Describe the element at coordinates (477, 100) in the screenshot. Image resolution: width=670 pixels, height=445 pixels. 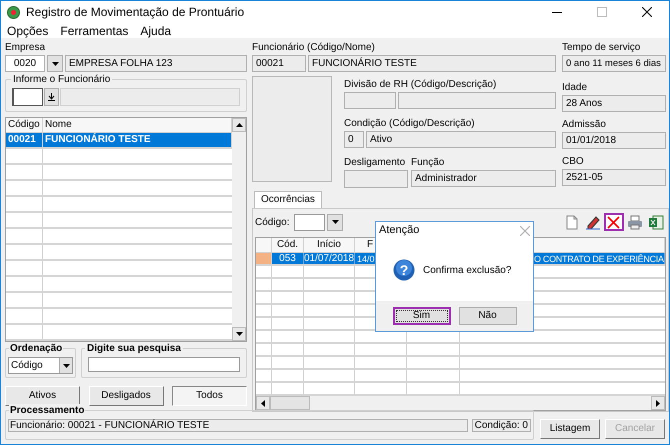
I see `description-field` at that location.